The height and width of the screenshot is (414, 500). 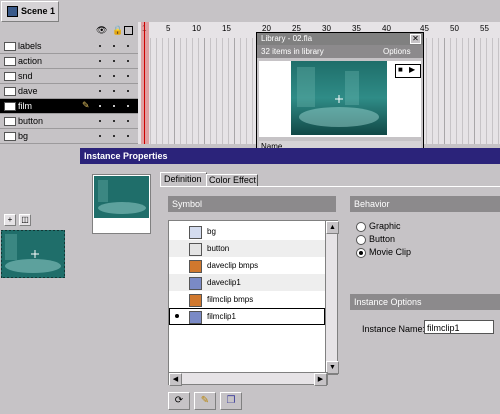 What do you see at coordinates (69, 46) in the screenshot?
I see `layer-row-labels: labels` at bounding box center [69, 46].